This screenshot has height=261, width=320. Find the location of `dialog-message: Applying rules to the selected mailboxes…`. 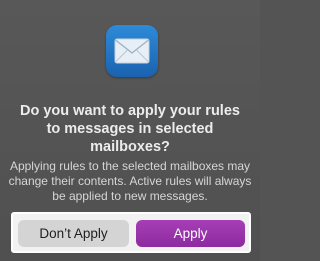

dialog-message: Applying rules to the selected mailboxes… is located at coordinates (130, 181).